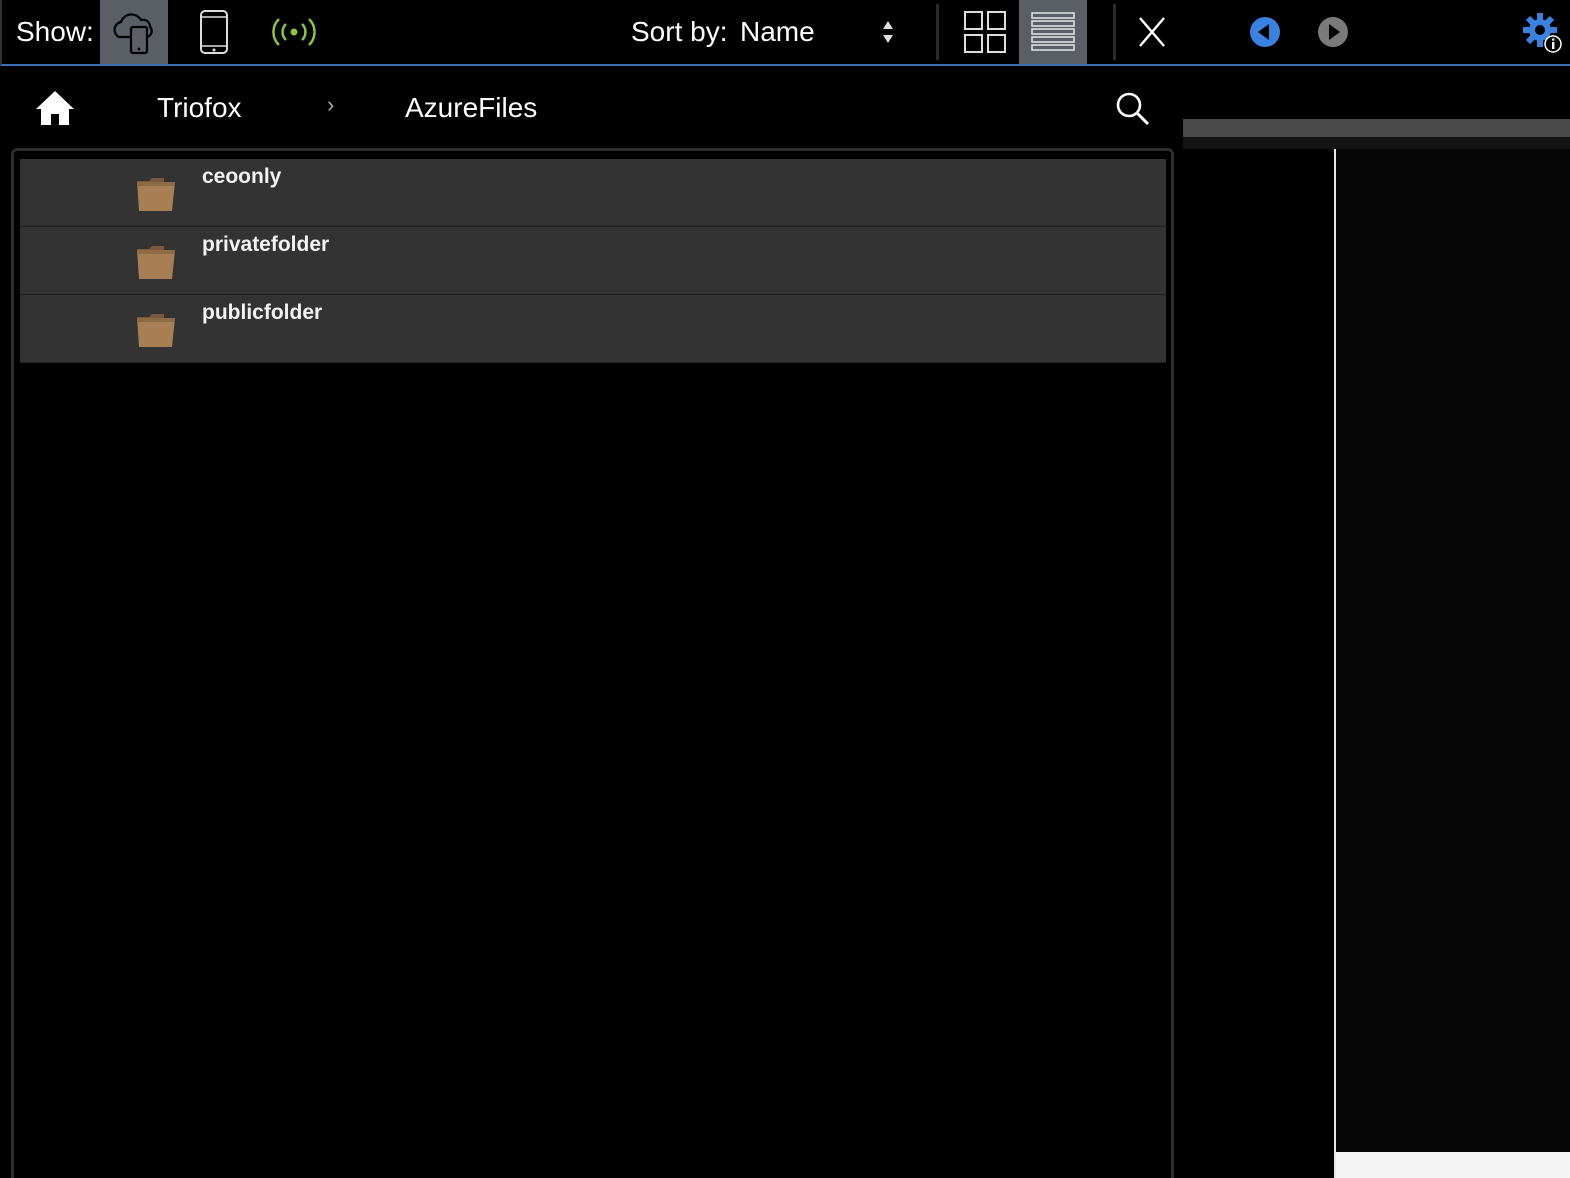 This screenshot has width=1570, height=1178. I want to click on file-name: ceoonly, so click(242, 176).